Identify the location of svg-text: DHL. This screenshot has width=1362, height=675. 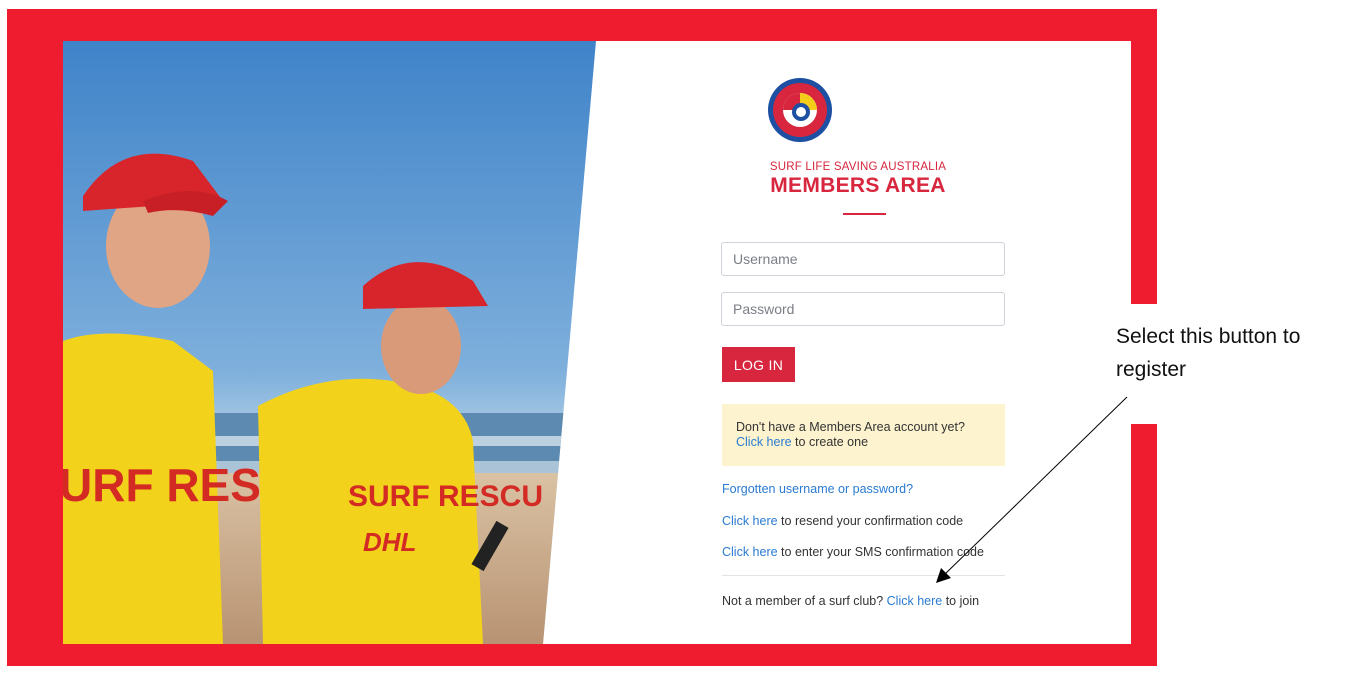
(389, 542).